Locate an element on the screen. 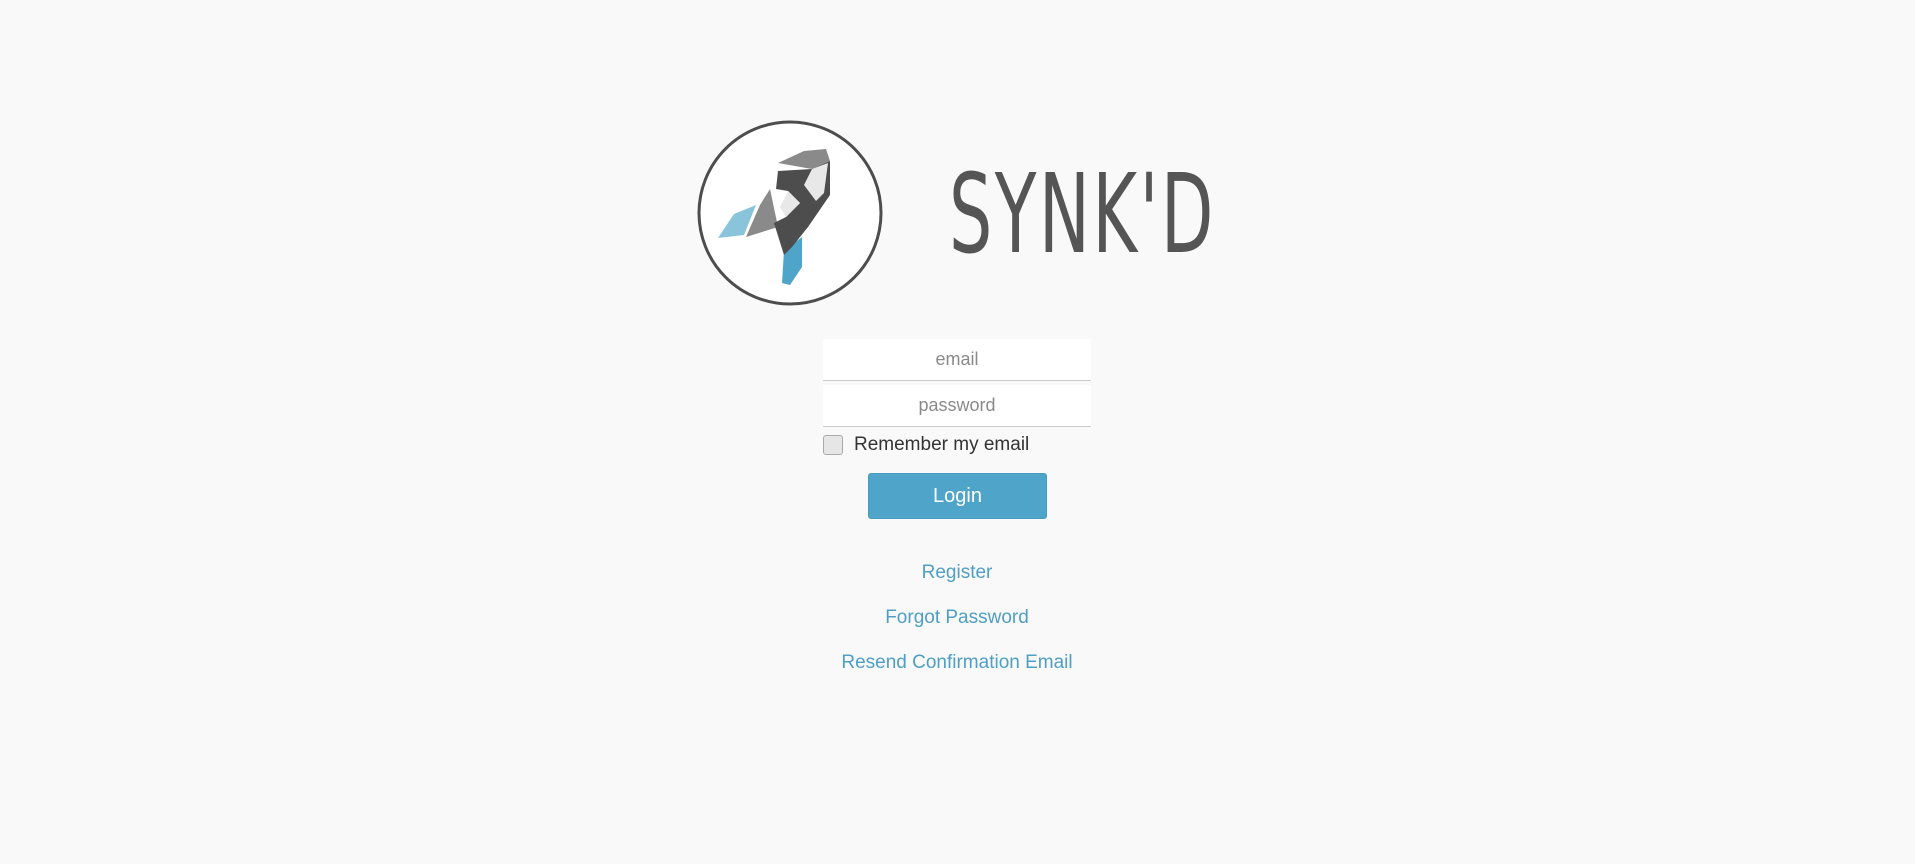  rocket-icon is located at coordinates (790, 213).